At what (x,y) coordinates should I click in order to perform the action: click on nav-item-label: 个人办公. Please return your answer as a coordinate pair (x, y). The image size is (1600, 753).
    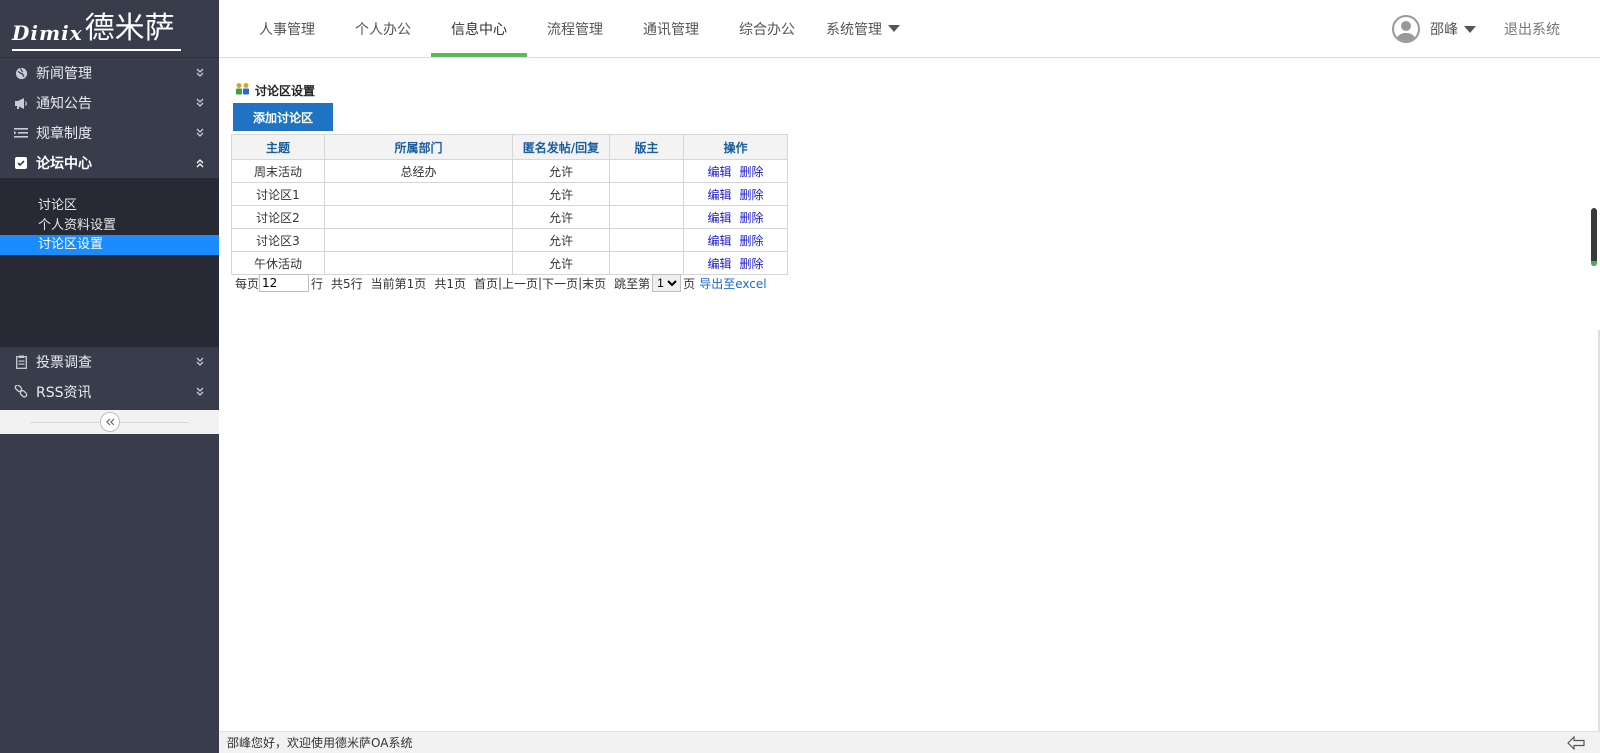
    Looking at the image, I should click on (383, 29).